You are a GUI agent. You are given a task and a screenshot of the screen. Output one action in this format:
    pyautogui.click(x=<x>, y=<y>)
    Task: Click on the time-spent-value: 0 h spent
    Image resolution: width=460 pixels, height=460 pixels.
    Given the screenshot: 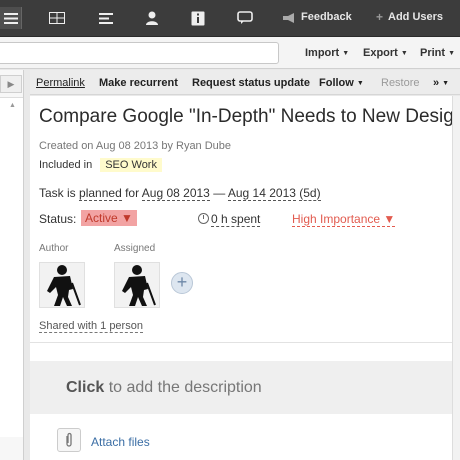 What is the action you would take?
    pyautogui.click(x=236, y=219)
    